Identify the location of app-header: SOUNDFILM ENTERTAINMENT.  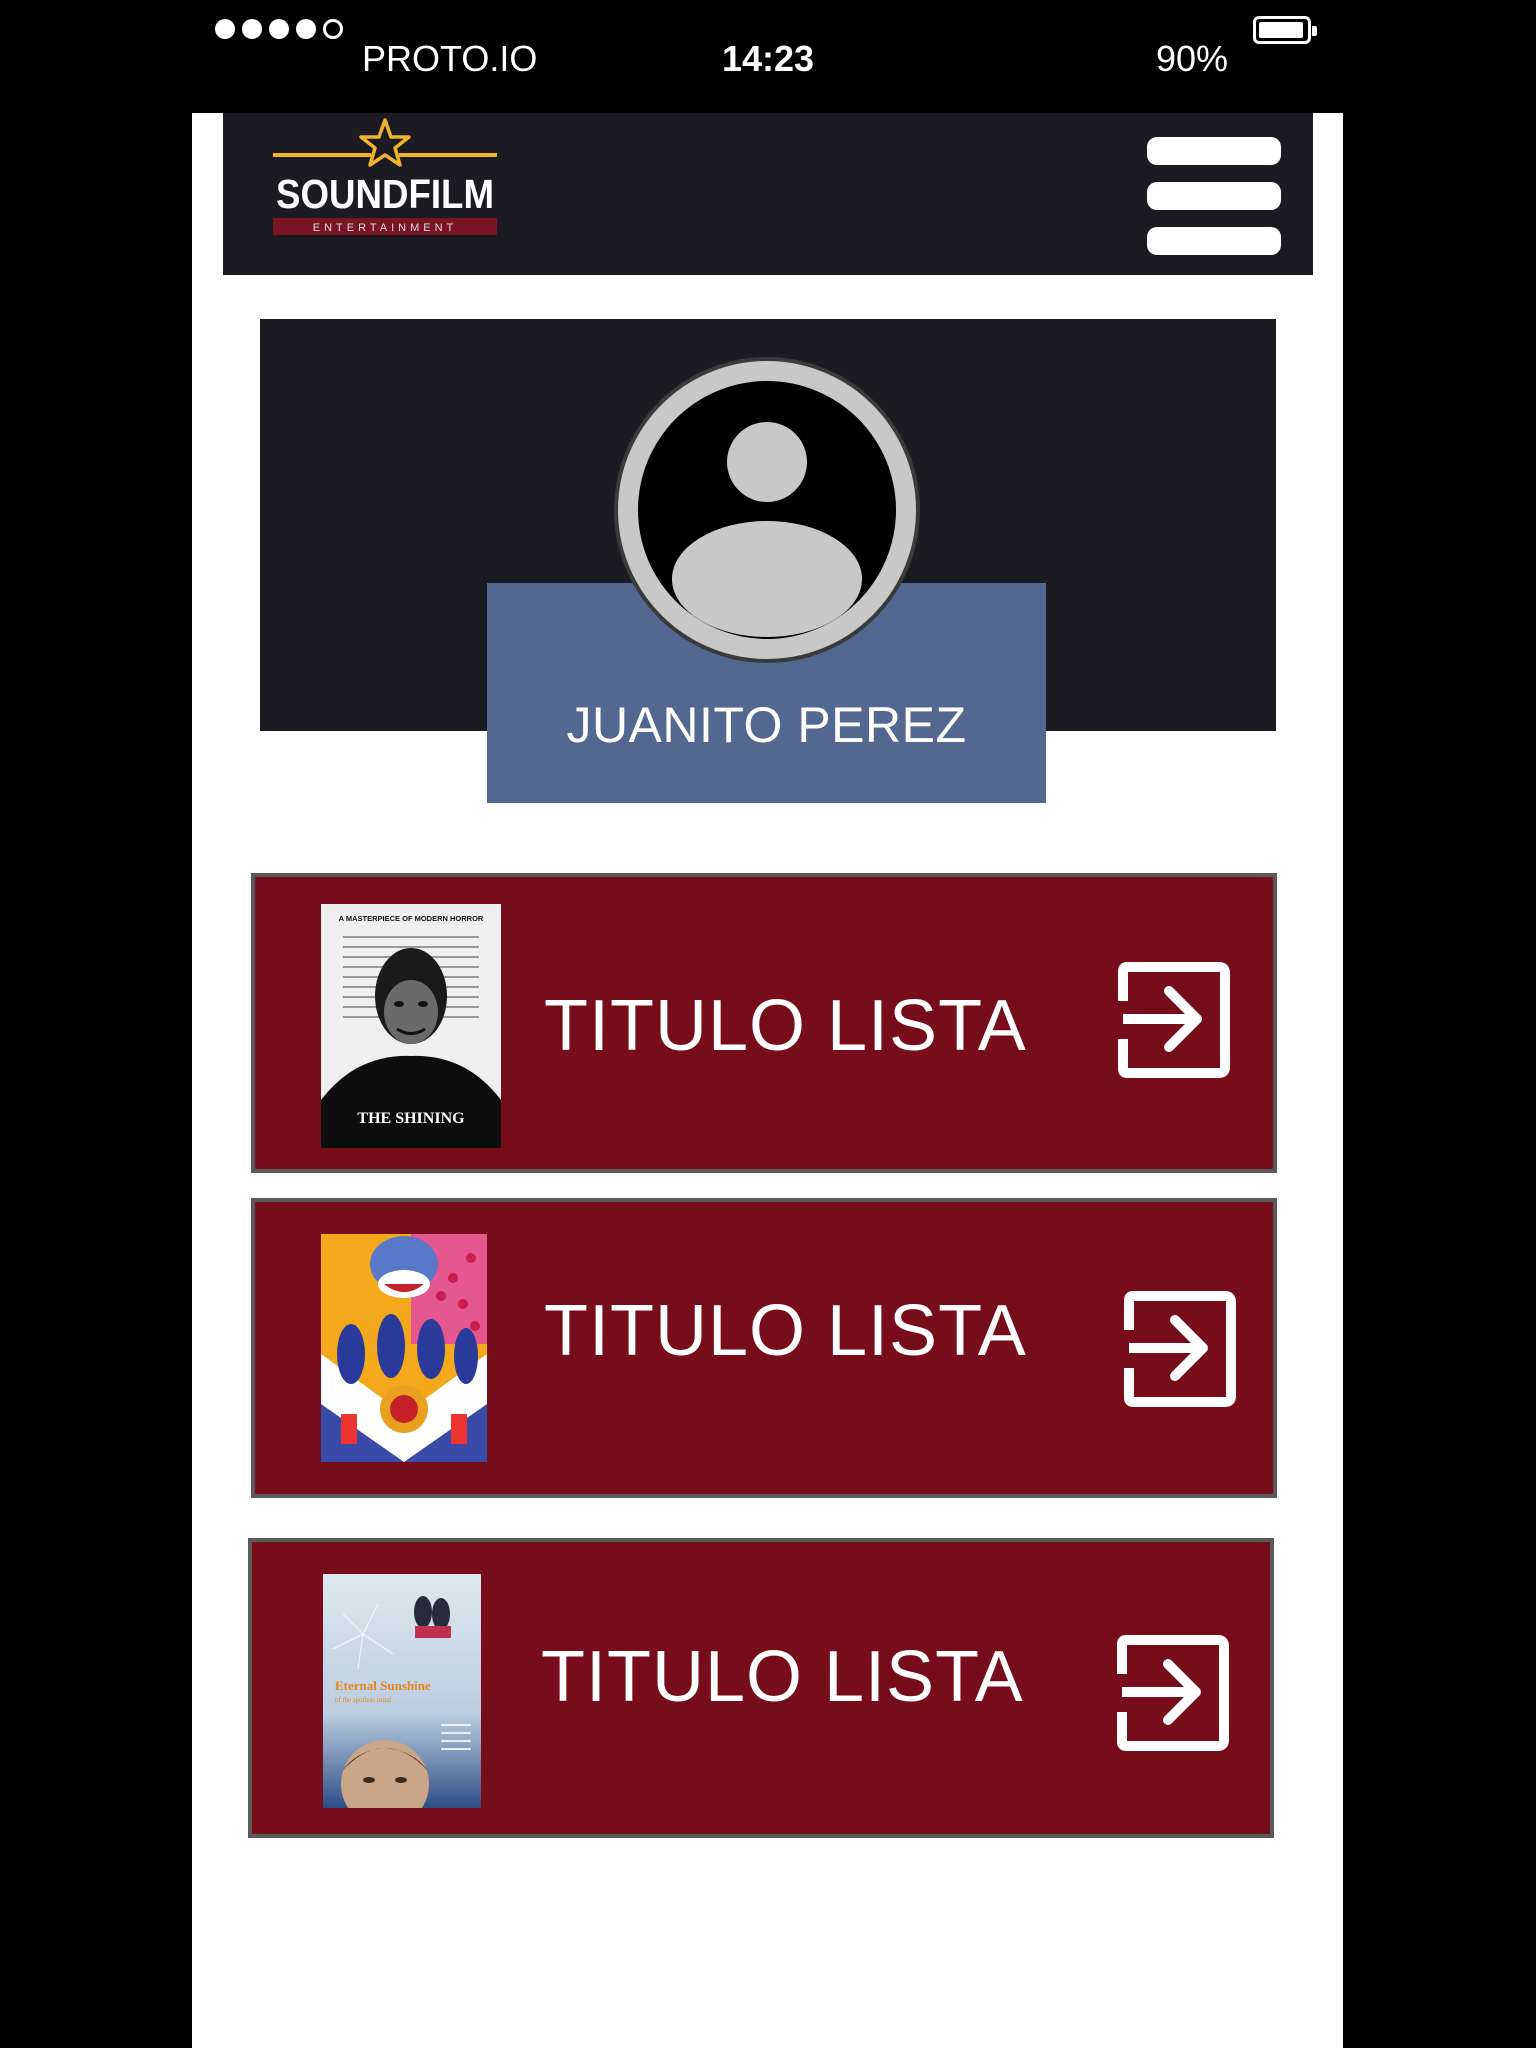
(768, 194).